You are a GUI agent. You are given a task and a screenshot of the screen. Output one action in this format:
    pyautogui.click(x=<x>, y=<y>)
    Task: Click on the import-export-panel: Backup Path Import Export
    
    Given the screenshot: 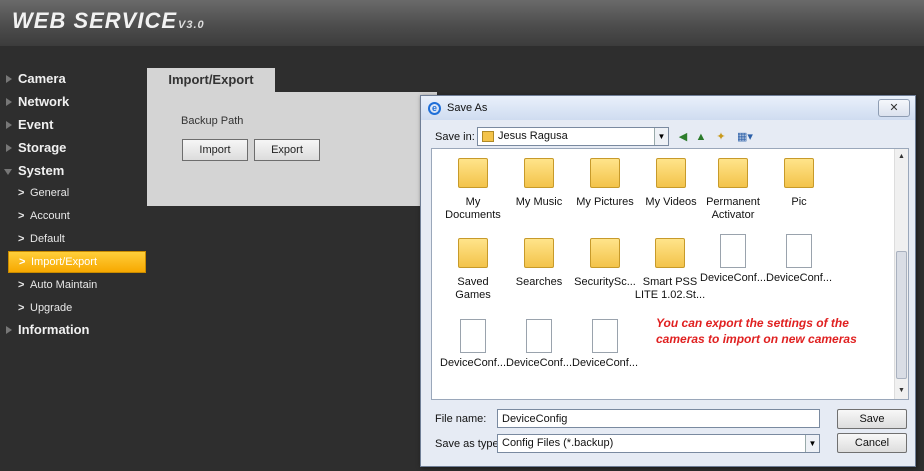 What is the action you would take?
    pyautogui.click(x=292, y=149)
    